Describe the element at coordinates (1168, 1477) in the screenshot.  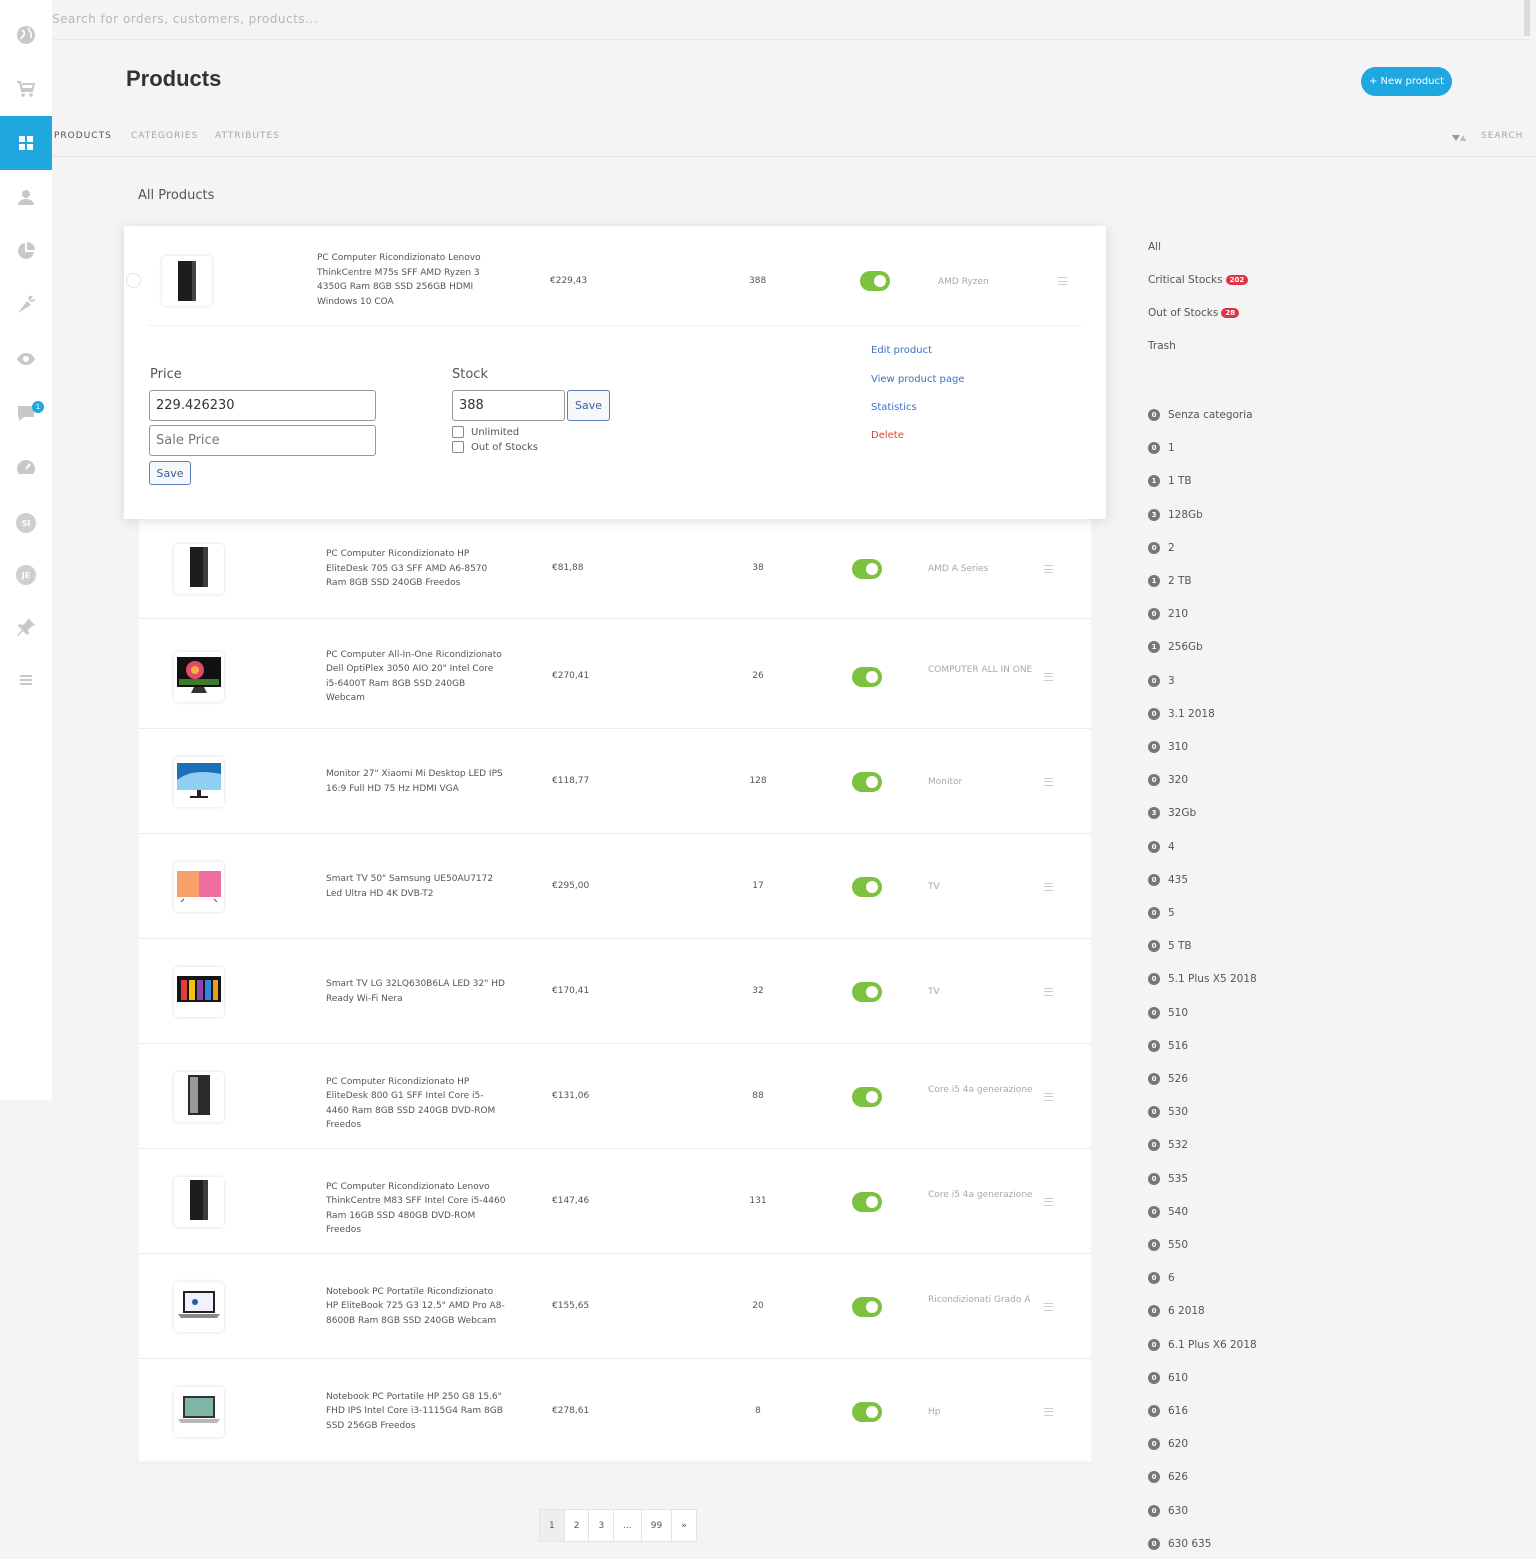
I see `category-filter-item: 0 626` at that location.